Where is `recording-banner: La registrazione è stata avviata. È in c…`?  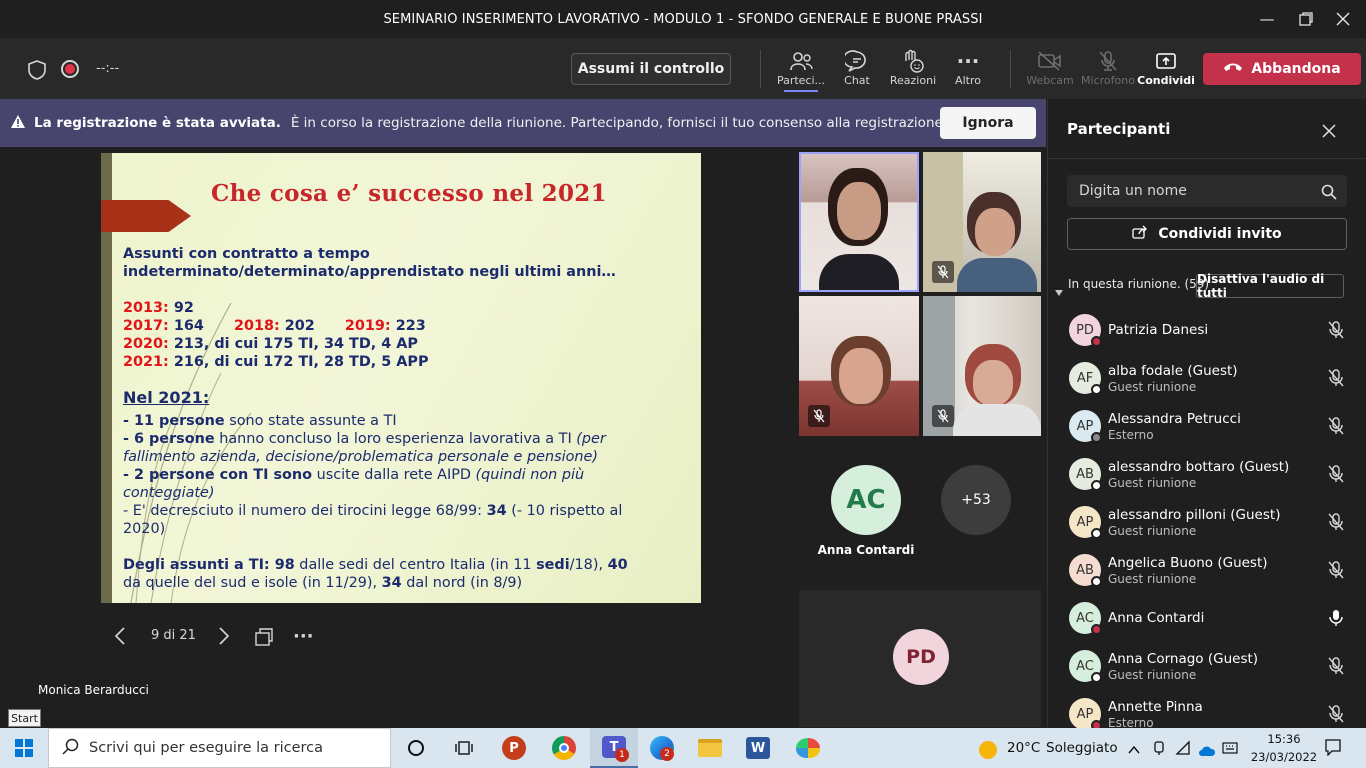
recording-banner: La registrazione è stata avviata. È in c… is located at coordinates (523, 123).